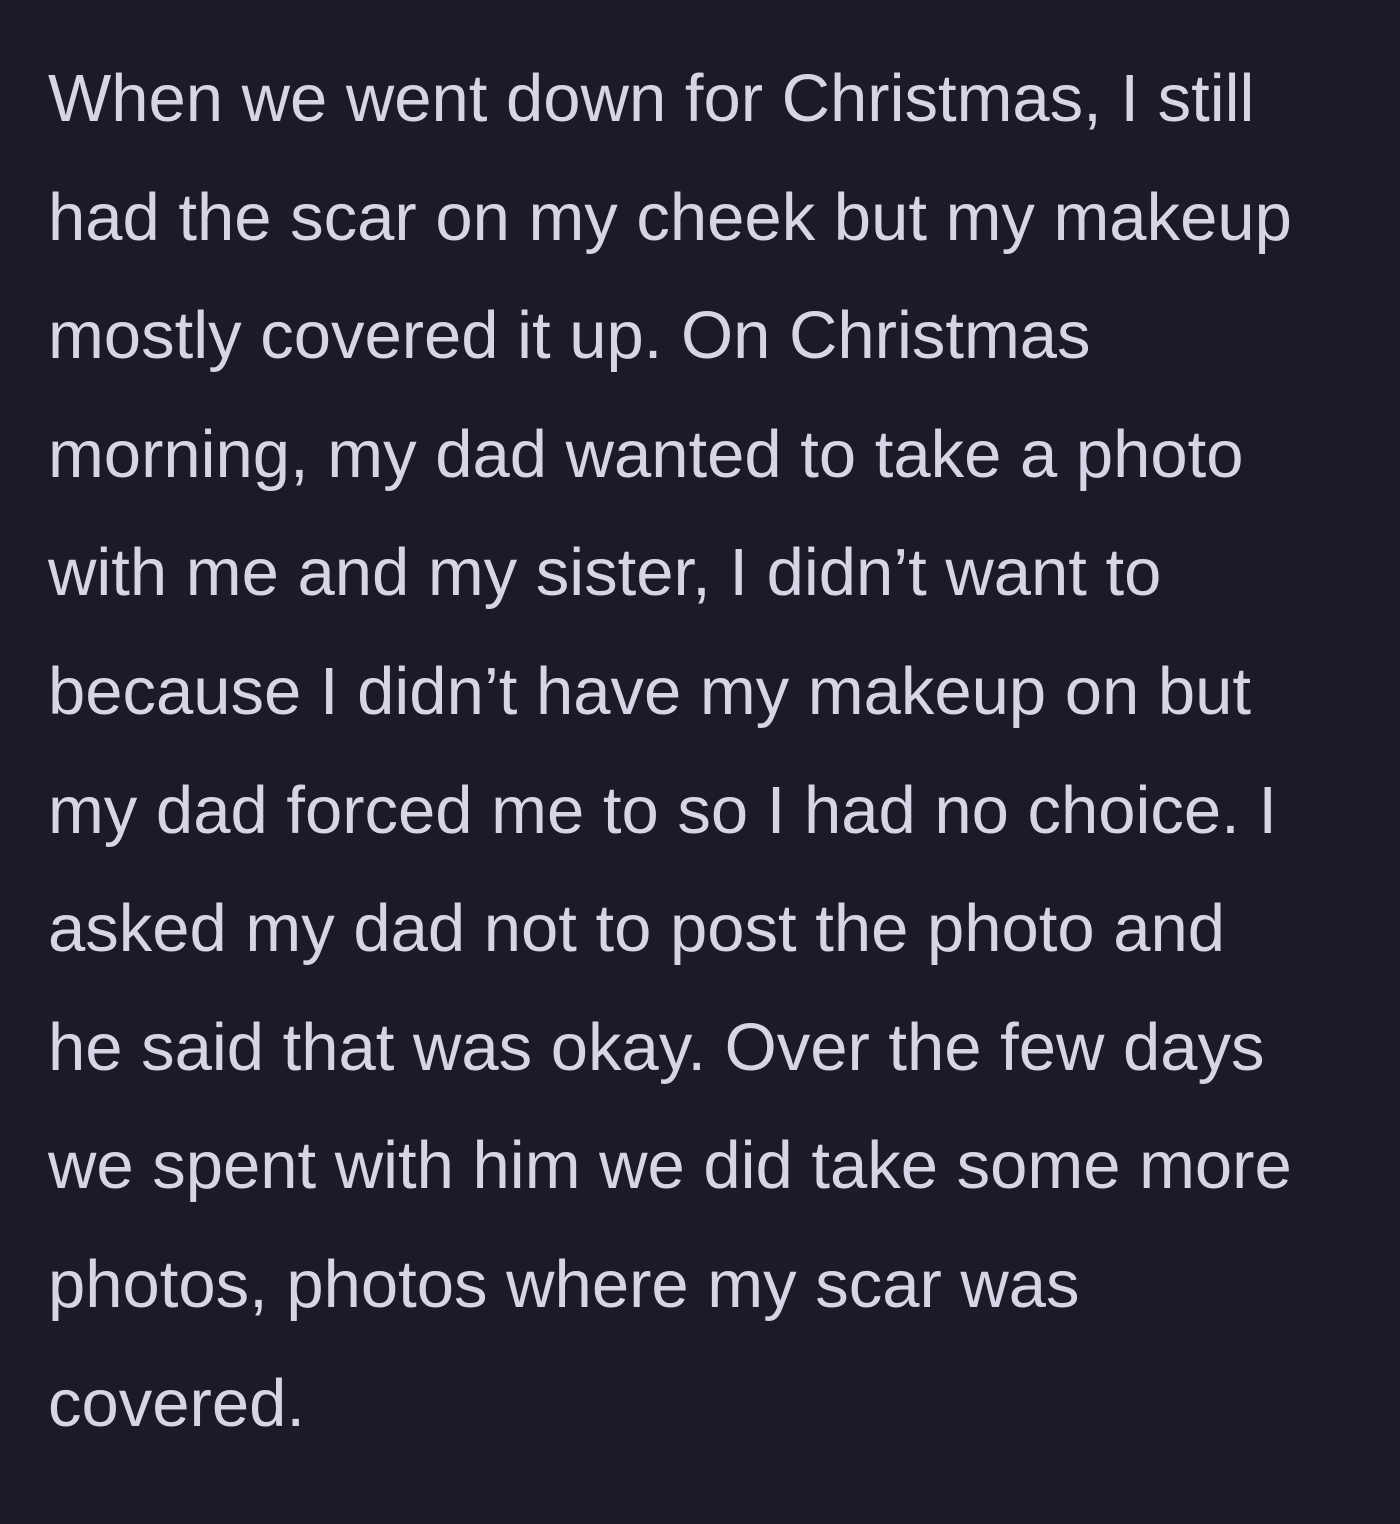  What do you see at coordinates (605, 573) in the screenshot?
I see `text-line-5: with me and my sister, I didn’t want to` at bounding box center [605, 573].